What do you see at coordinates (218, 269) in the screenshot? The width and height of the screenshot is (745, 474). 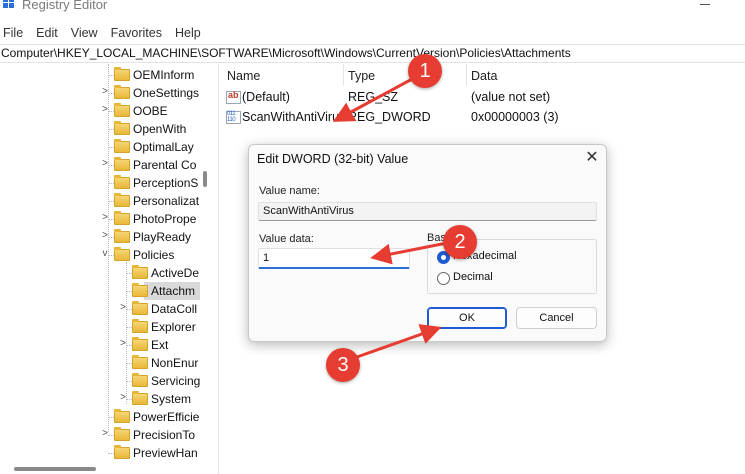 I see `pane-splitter` at bounding box center [218, 269].